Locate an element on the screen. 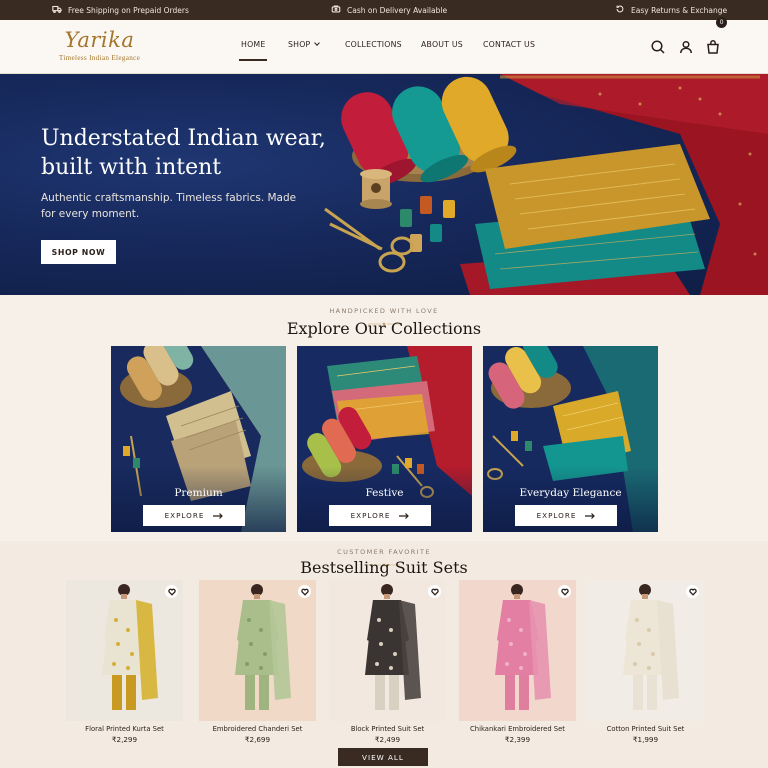 The image size is (768, 768). collection-label-everyday: Everyday Elegance is located at coordinates (570, 493).